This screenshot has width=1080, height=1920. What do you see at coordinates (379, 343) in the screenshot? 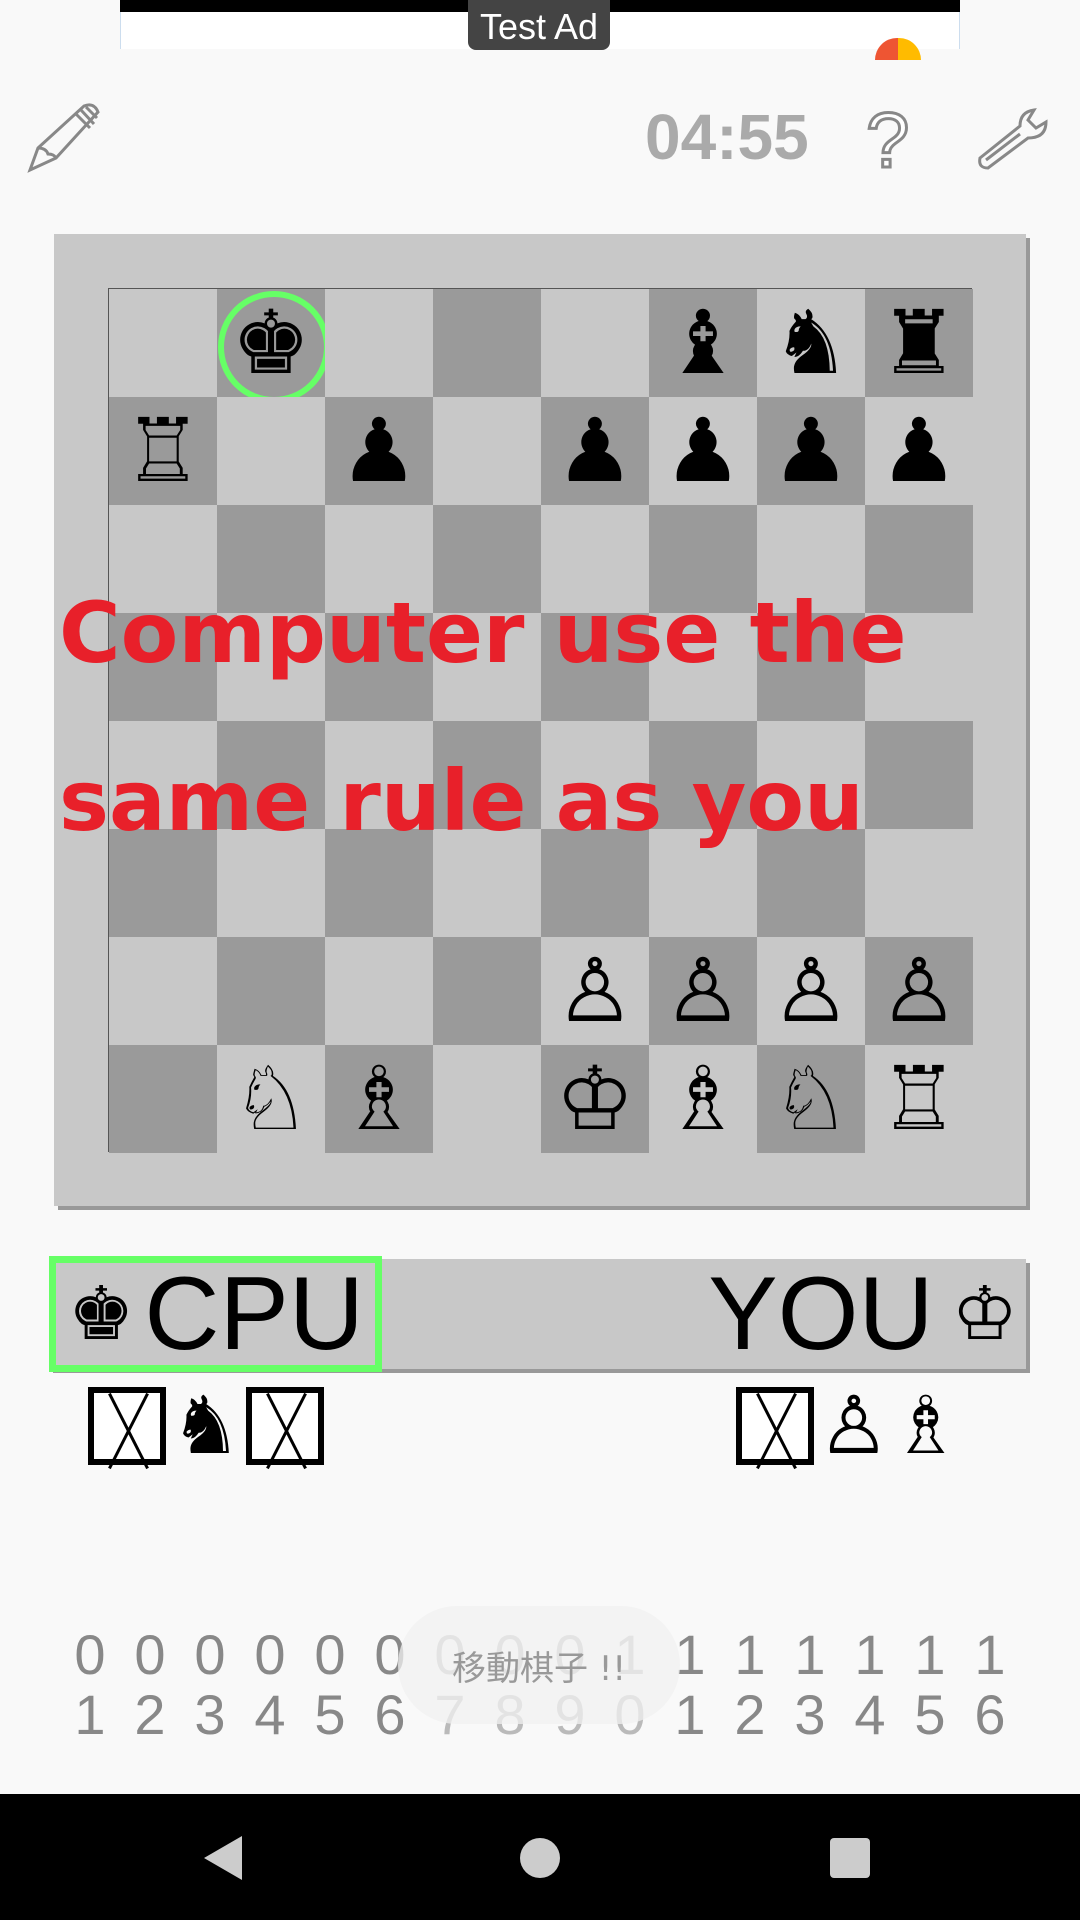
I see `square-c8` at bounding box center [379, 343].